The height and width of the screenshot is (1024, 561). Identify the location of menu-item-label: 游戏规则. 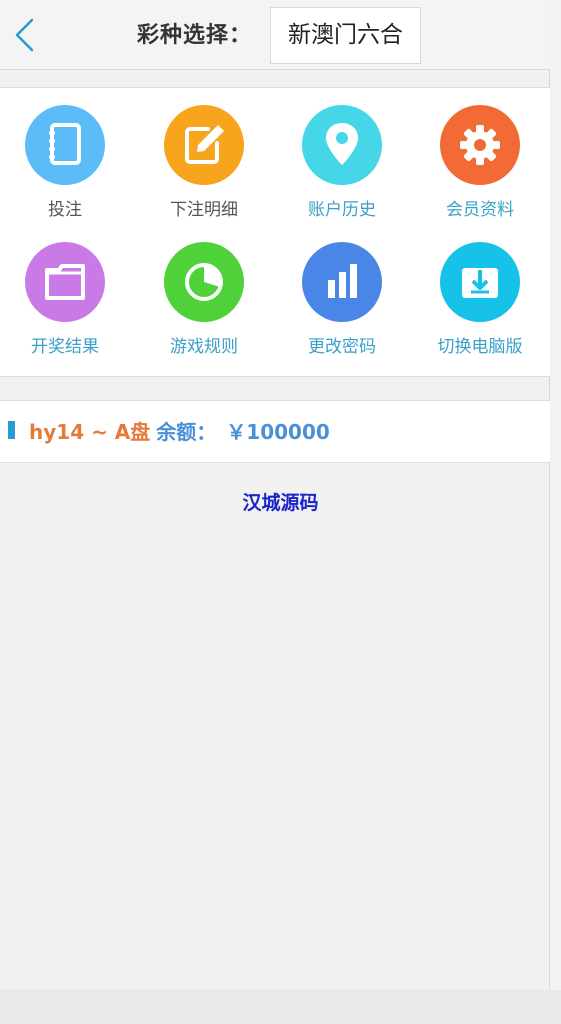
(204, 347).